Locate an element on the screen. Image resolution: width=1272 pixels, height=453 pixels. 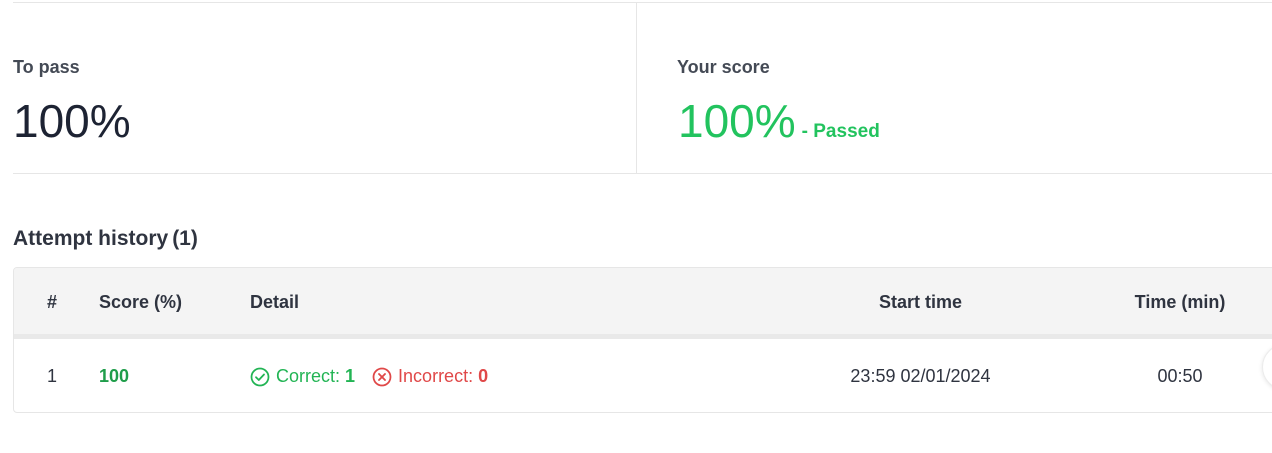
attempt-detail: Correct: 1 Incorrect: 0 is located at coordinates (375, 379).